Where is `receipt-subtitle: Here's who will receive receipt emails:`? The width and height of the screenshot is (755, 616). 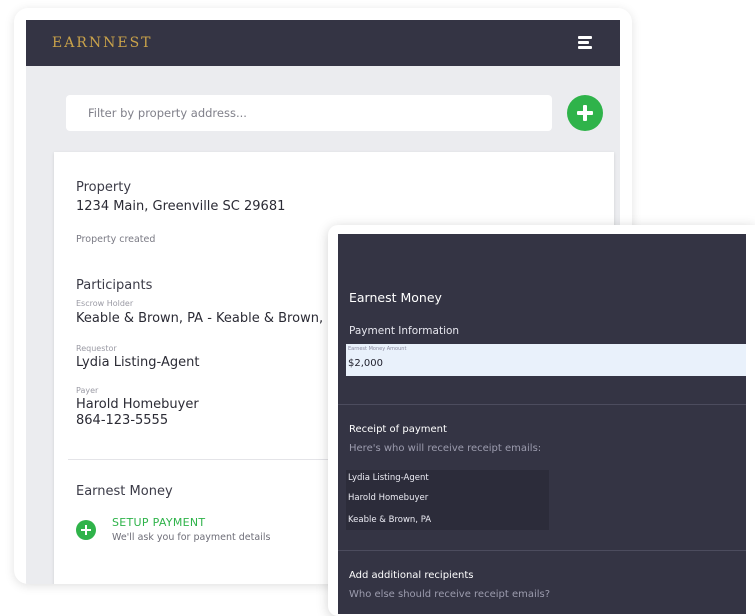 receipt-subtitle: Here's who will receive receipt emails: is located at coordinates (445, 448).